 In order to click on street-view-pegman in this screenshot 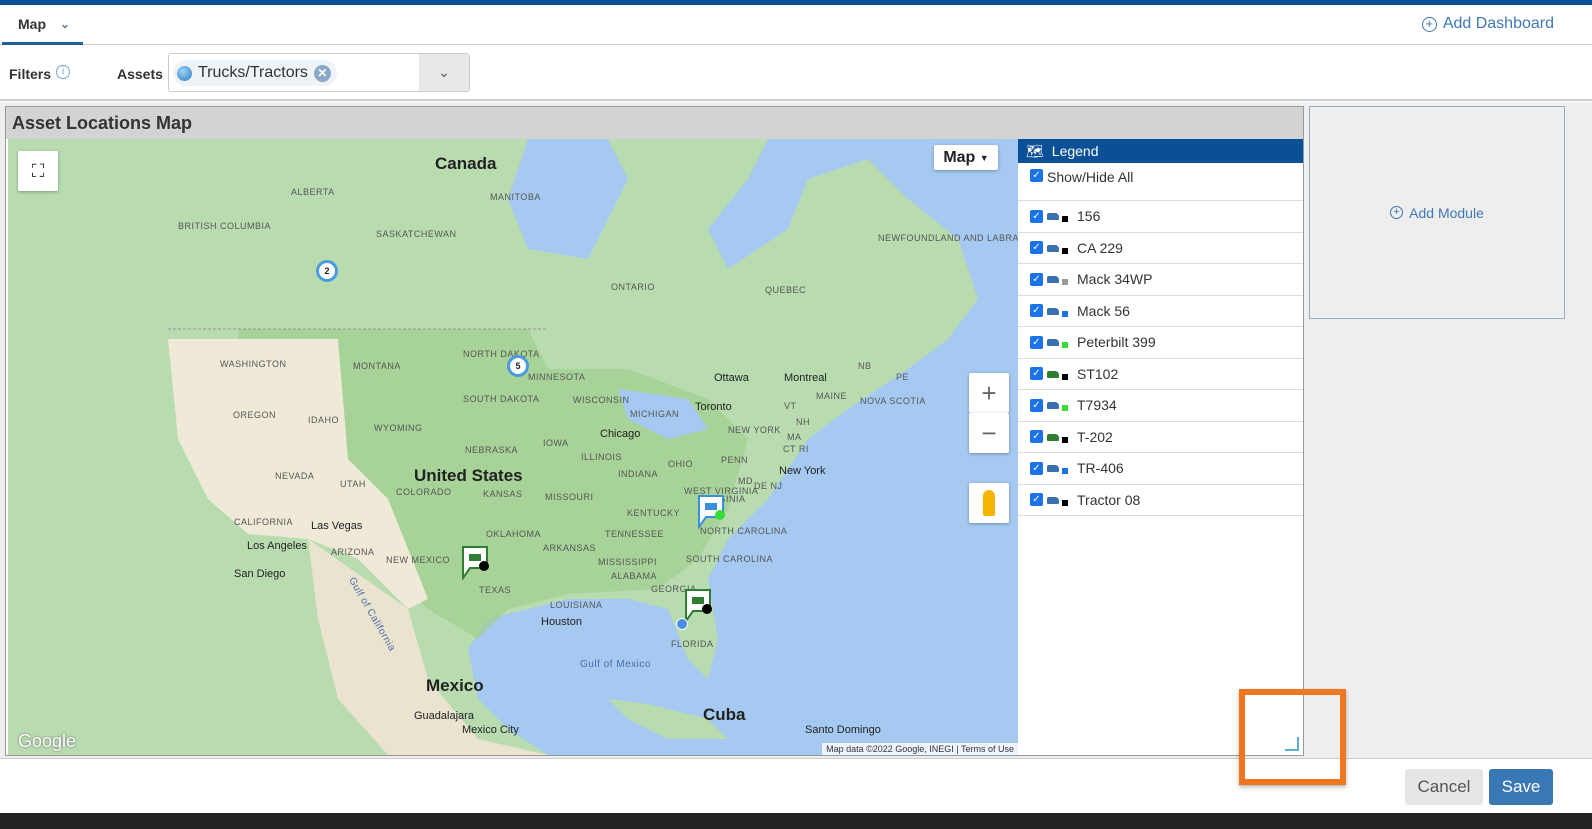, I will do `click(989, 503)`.